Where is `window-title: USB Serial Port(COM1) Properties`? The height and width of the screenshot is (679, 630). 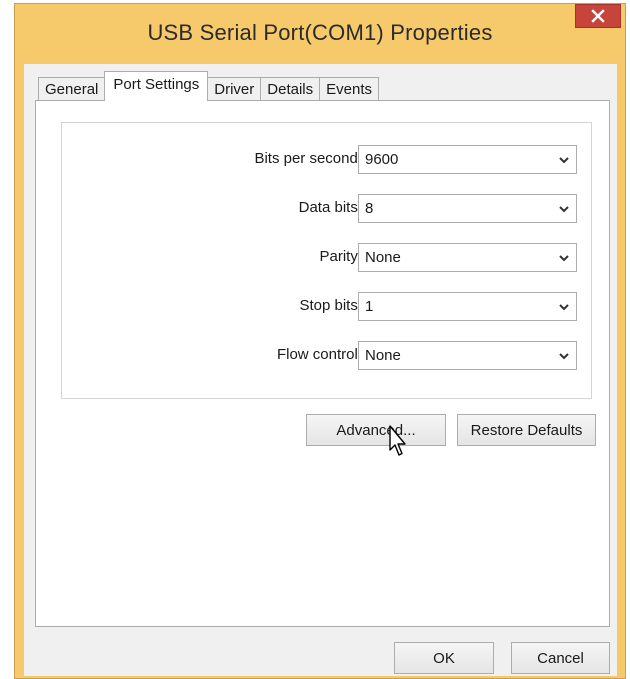
window-title: USB Serial Port(COM1) Properties is located at coordinates (320, 32).